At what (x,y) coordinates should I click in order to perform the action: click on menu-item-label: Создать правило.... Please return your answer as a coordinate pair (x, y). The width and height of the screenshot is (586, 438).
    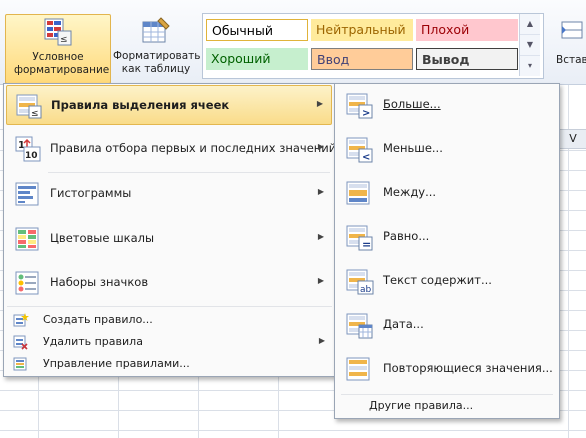
    Looking at the image, I should click on (98, 319).